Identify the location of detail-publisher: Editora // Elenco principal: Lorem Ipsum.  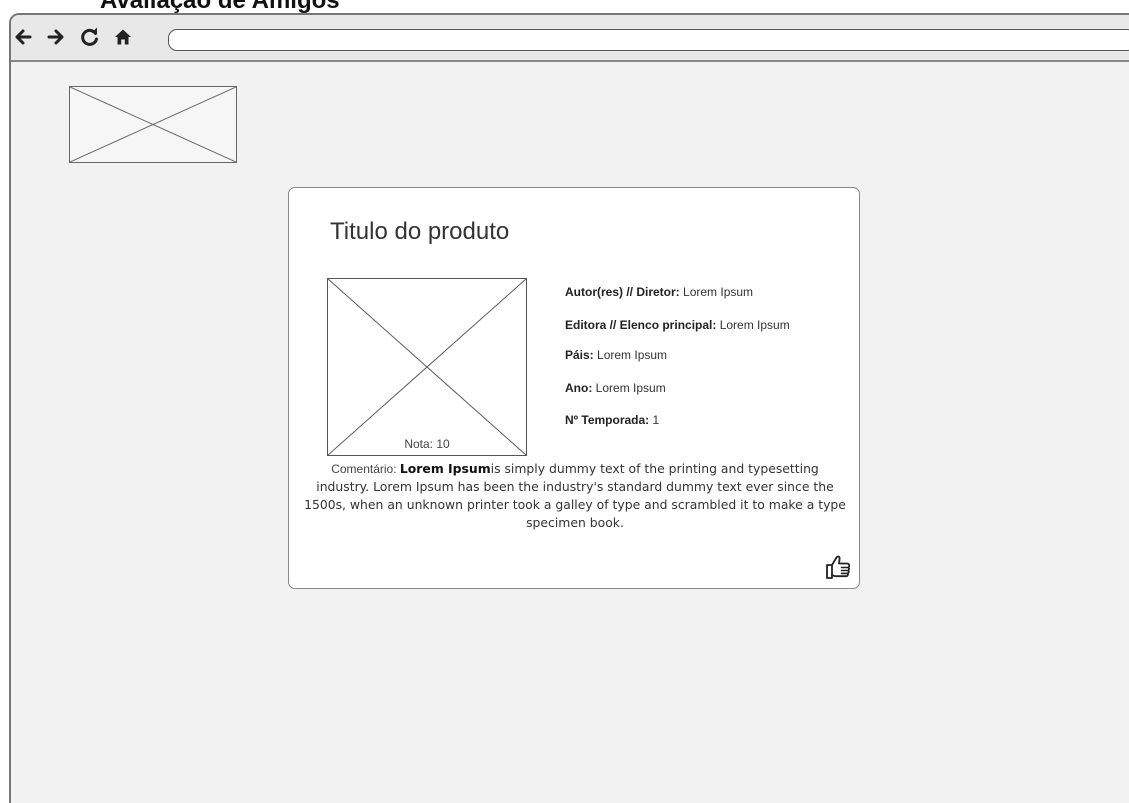
(677, 325).